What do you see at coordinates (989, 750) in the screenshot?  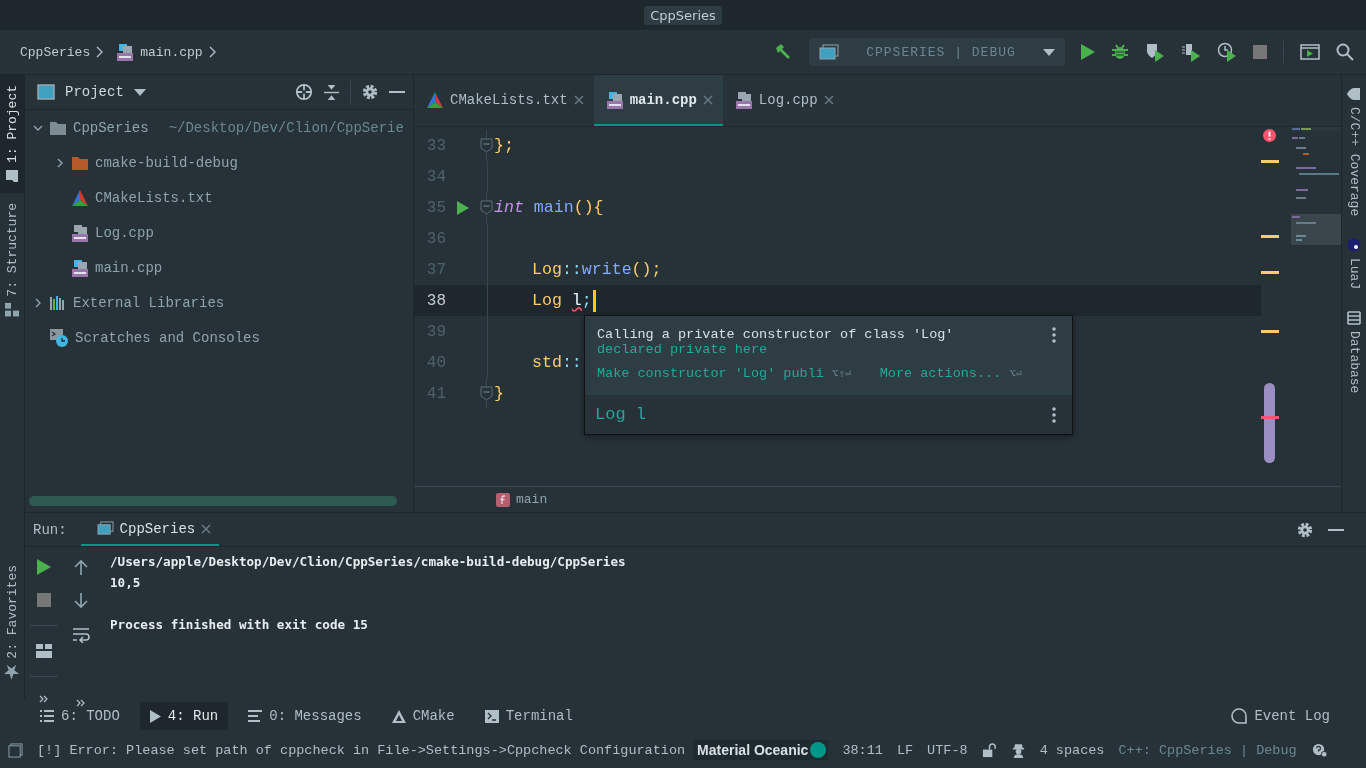 I see `unlocked-icon` at bounding box center [989, 750].